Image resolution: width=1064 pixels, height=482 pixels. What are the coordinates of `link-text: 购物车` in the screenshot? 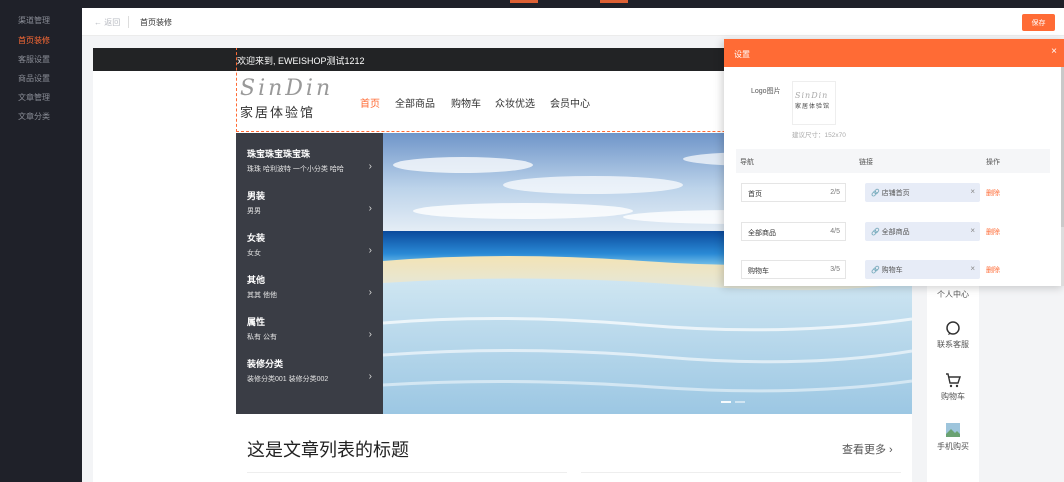 It's located at (892, 270).